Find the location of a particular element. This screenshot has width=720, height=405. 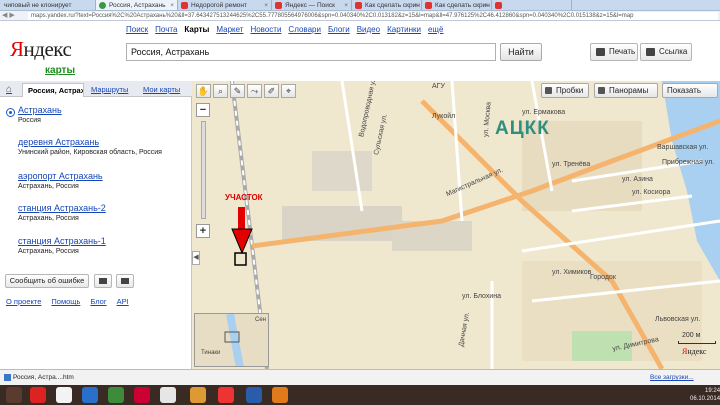

back-forward-icon: ◀ ▶ is located at coordinates (8, 15).